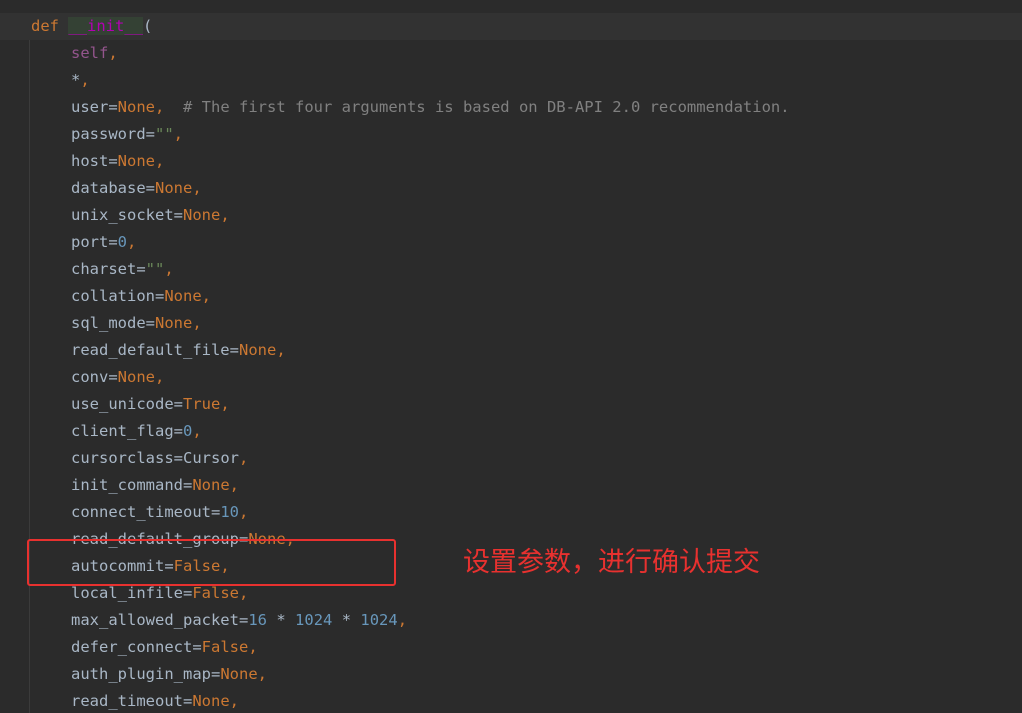 The width and height of the screenshot is (1022, 713). I want to click on param-name: use_unicode, so click(122, 404).